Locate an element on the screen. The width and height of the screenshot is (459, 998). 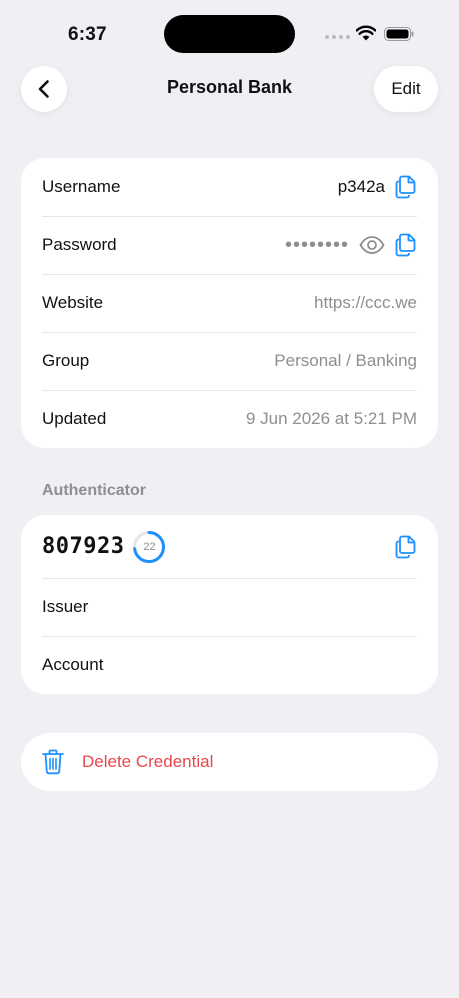
username-value: p342a is located at coordinates (361, 186).